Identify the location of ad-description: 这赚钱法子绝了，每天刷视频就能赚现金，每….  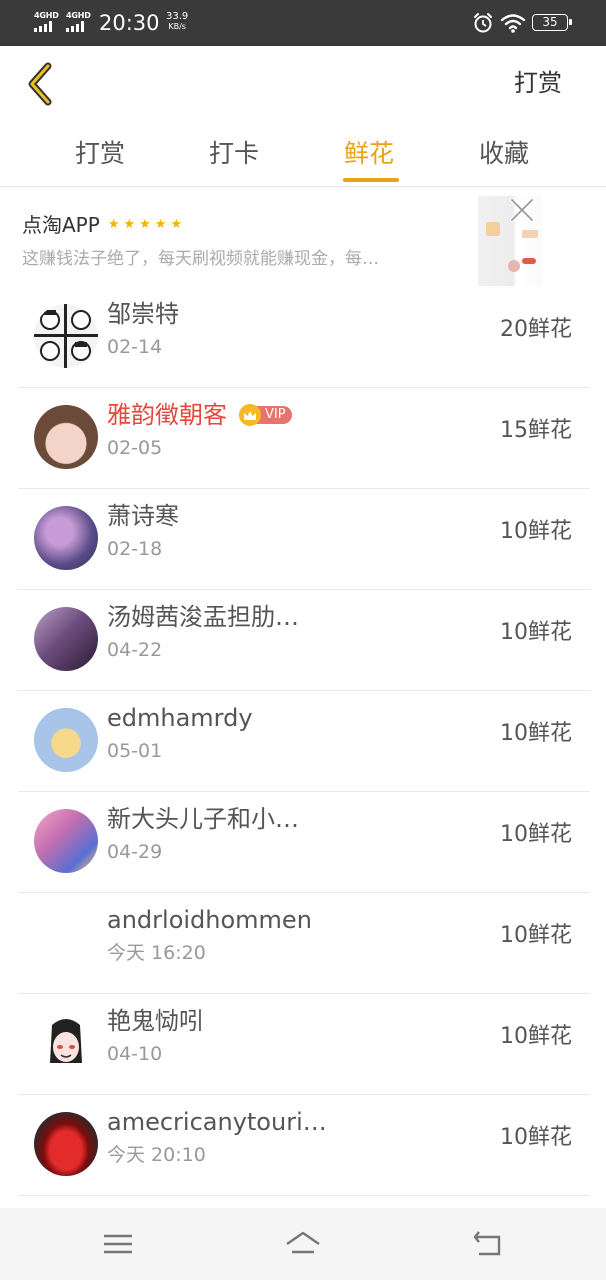
(200, 259).